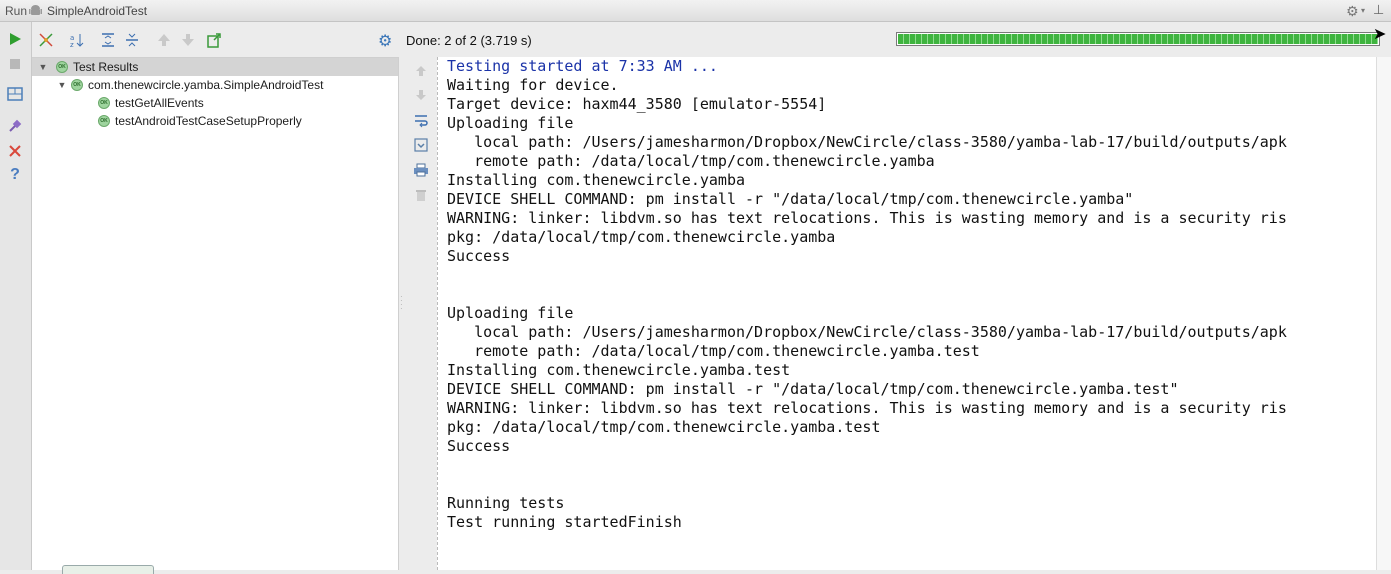 Image resolution: width=1391 pixels, height=574 pixels. What do you see at coordinates (469, 40) in the screenshot?
I see `test-status-text: Done: 2 of 2 (3.719 s)` at bounding box center [469, 40].